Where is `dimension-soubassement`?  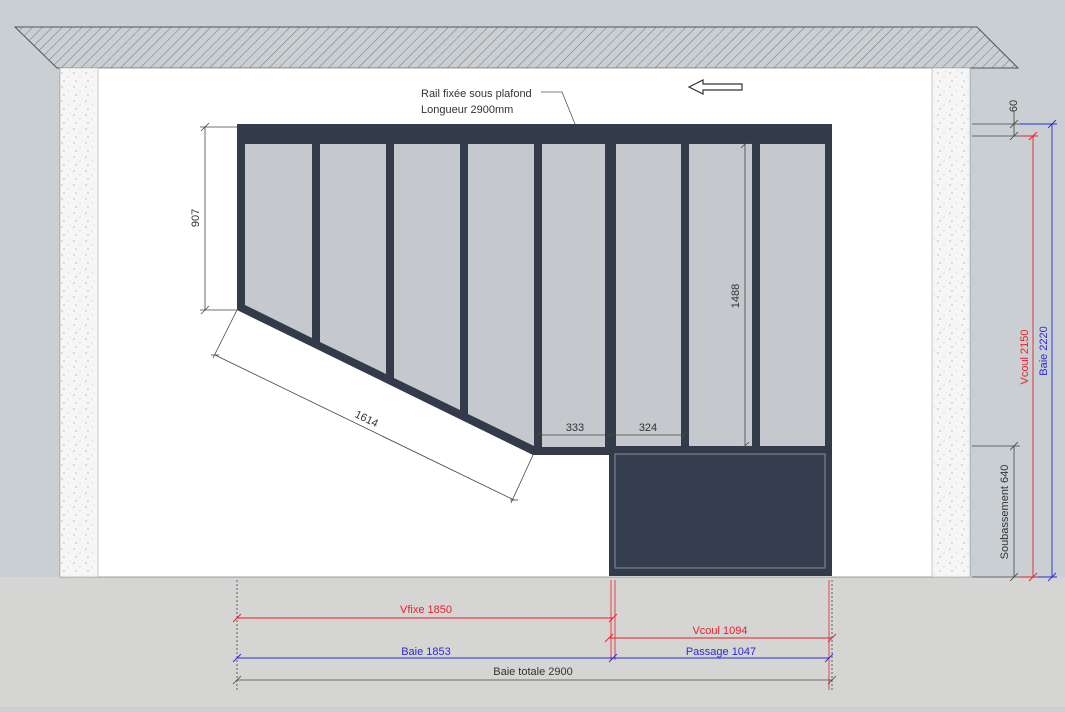
dimension-soubassement is located at coordinates (996, 511).